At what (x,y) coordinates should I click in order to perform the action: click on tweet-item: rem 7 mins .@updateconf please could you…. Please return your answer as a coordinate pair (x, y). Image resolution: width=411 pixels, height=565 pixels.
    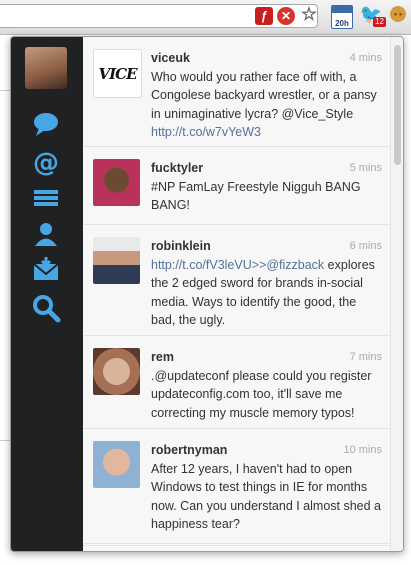
    Looking at the image, I should click on (236, 382).